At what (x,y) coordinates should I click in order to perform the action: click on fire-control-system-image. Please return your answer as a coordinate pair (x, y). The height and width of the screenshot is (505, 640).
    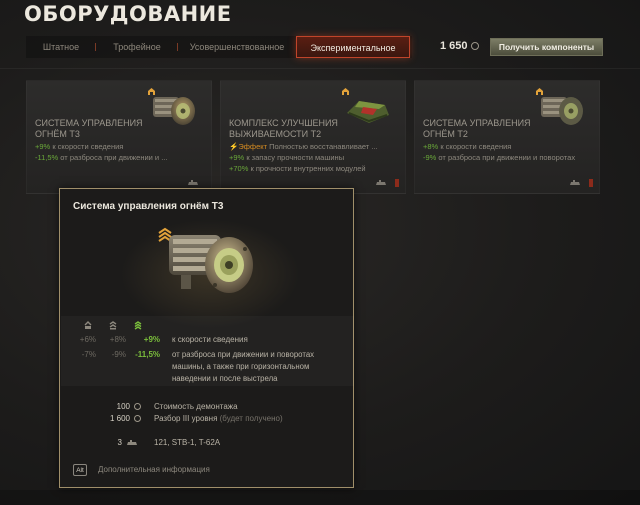
    Looking at the image, I should click on (211, 264).